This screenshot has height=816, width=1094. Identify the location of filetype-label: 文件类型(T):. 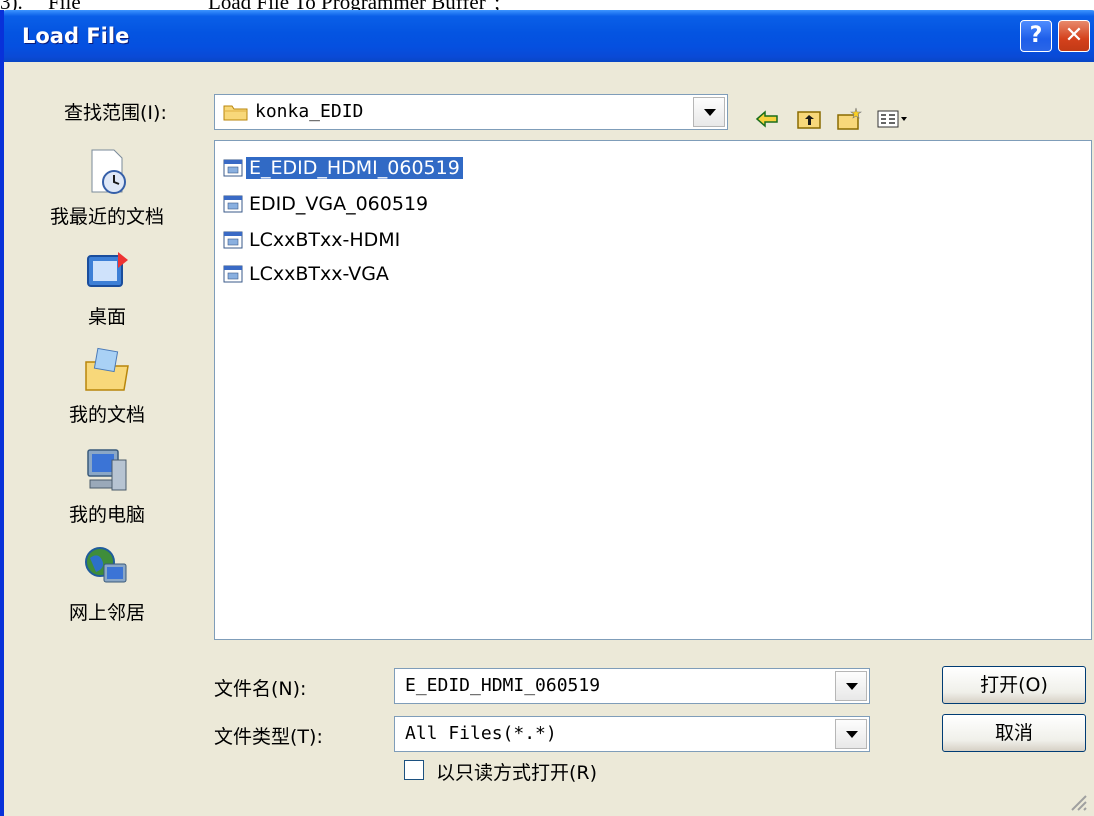
(268, 737).